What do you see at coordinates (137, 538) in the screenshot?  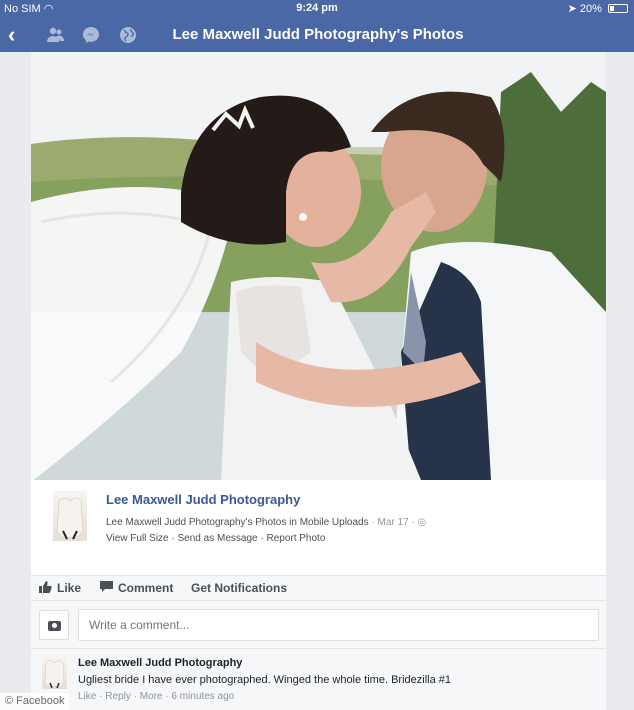 I see `view-full-size-link: View Full Size` at bounding box center [137, 538].